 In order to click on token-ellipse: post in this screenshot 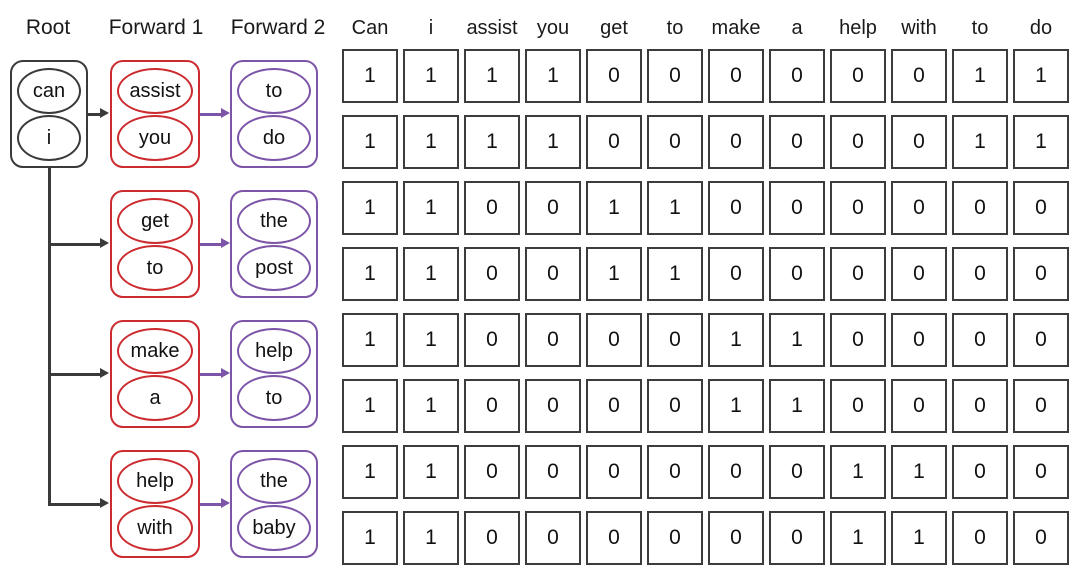, I will do `click(274, 267)`.